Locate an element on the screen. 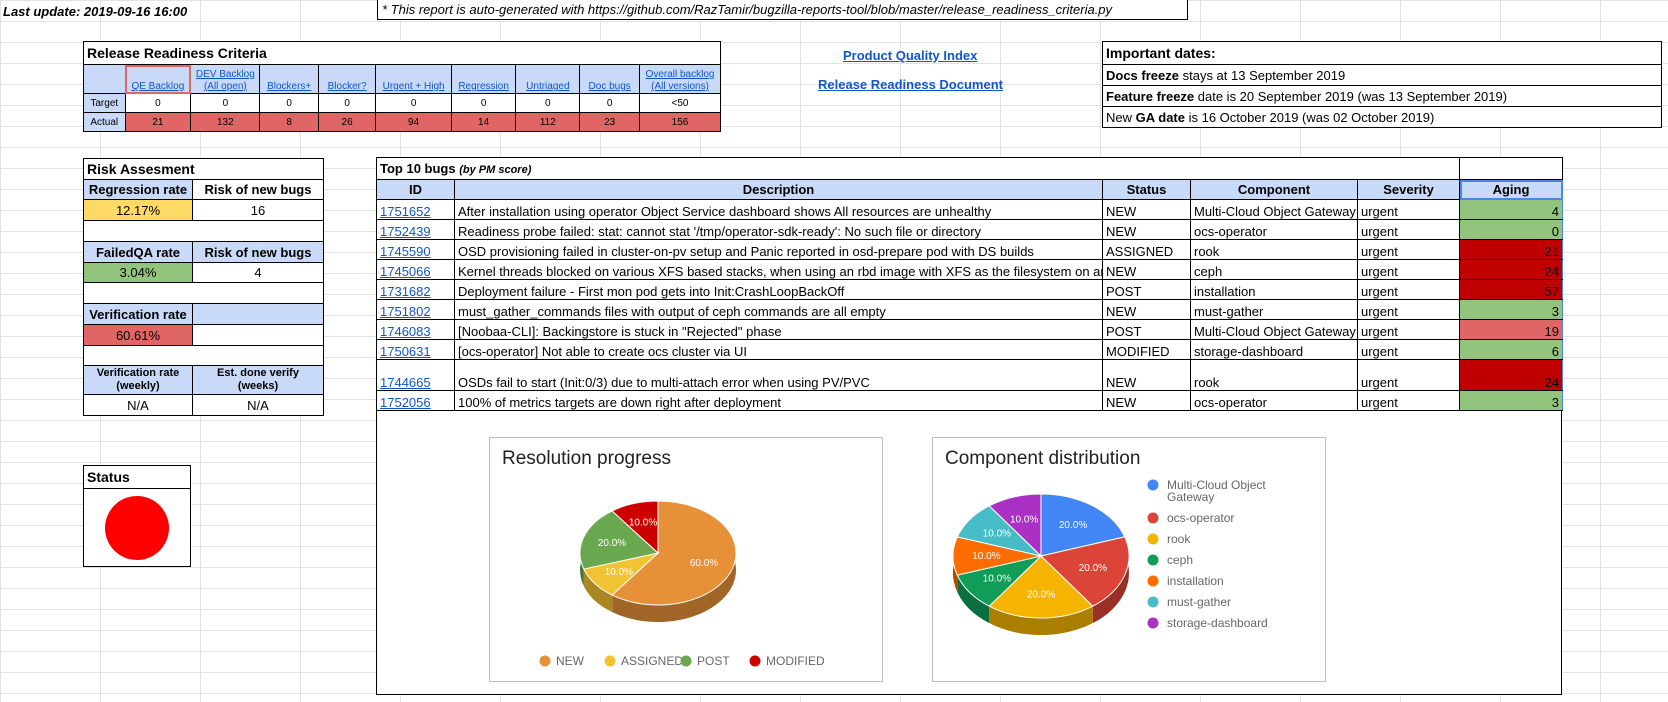  bug-id-link: 1751802 is located at coordinates (415, 309).